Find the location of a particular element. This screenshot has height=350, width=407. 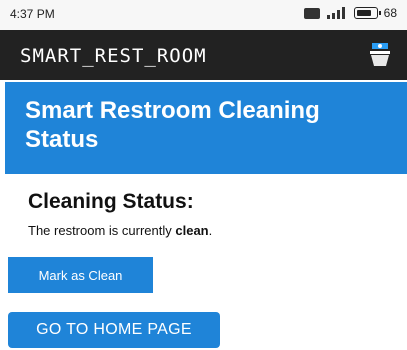

restroom-cleaning-icon is located at coordinates (380, 54).